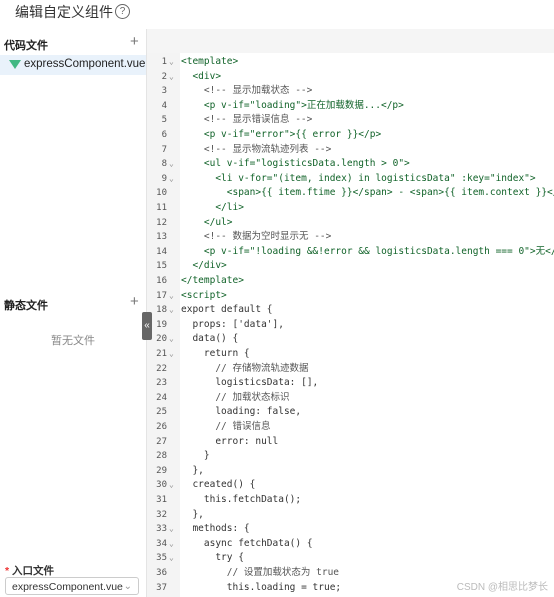 Image resolution: width=554 pixels, height=597 pixels. I want to click on code-text: try {, so click(212, 558).